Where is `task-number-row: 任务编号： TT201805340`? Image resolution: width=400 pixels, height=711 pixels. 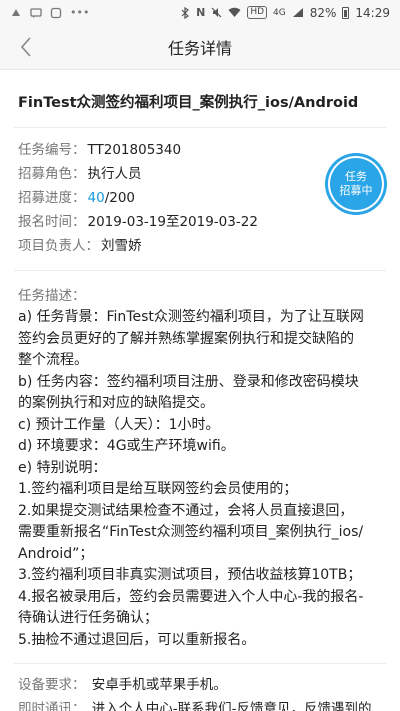 task-number-row: 任务编号： TT201805340 is located at coordinates (200, 150).